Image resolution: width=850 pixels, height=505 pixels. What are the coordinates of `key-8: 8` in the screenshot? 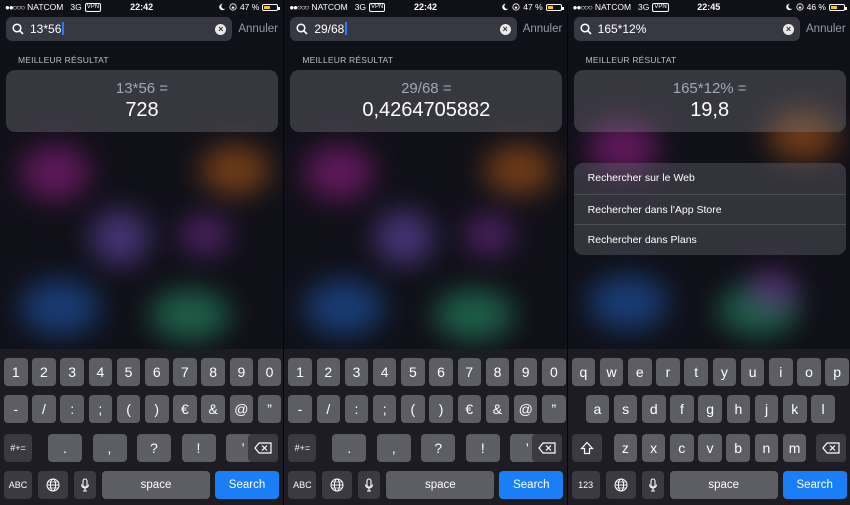 It's located at (497, 372).